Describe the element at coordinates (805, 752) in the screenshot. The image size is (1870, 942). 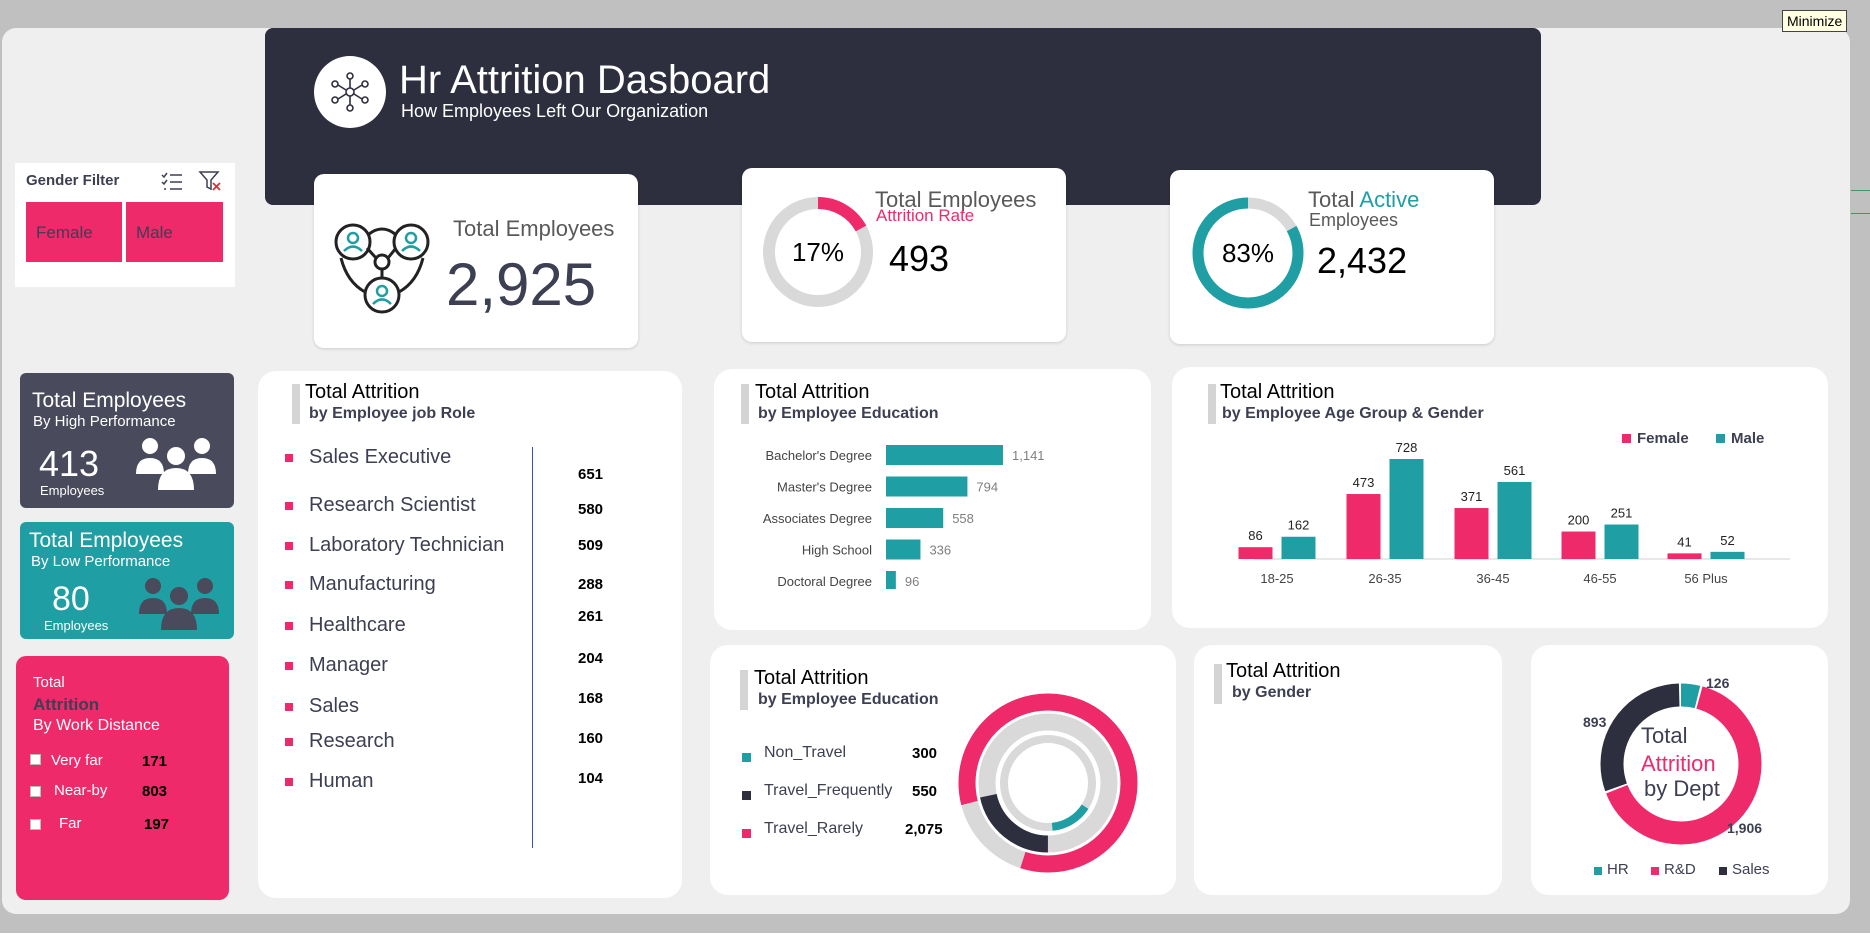
I see `travel-label: Non_Travel` at that location.